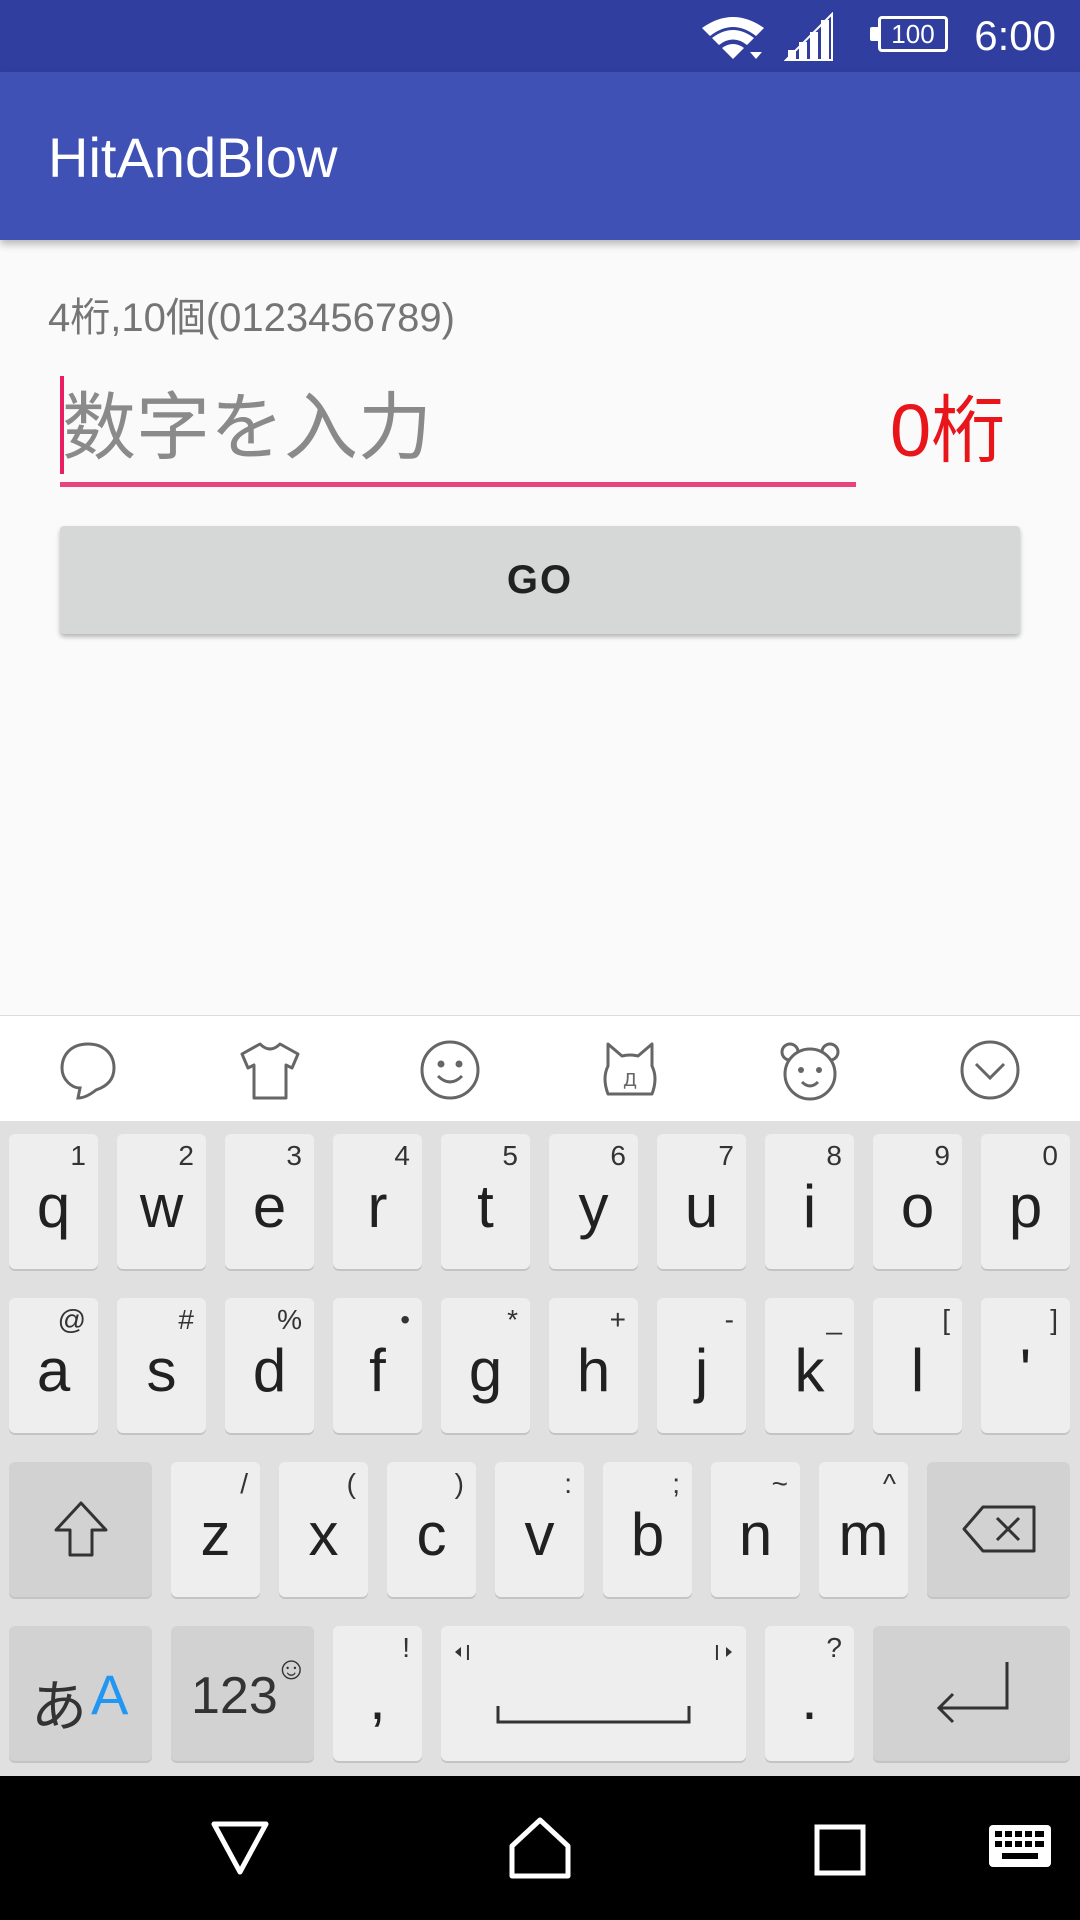  I want to click on rule-hint-label: 4桁,10個(0123456789), so click(251, 318).